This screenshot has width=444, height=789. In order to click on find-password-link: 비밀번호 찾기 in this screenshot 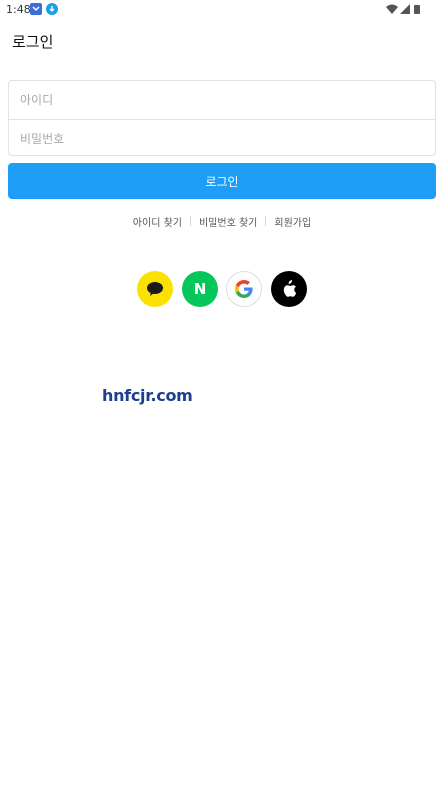, I will do `click(228, 221)`.